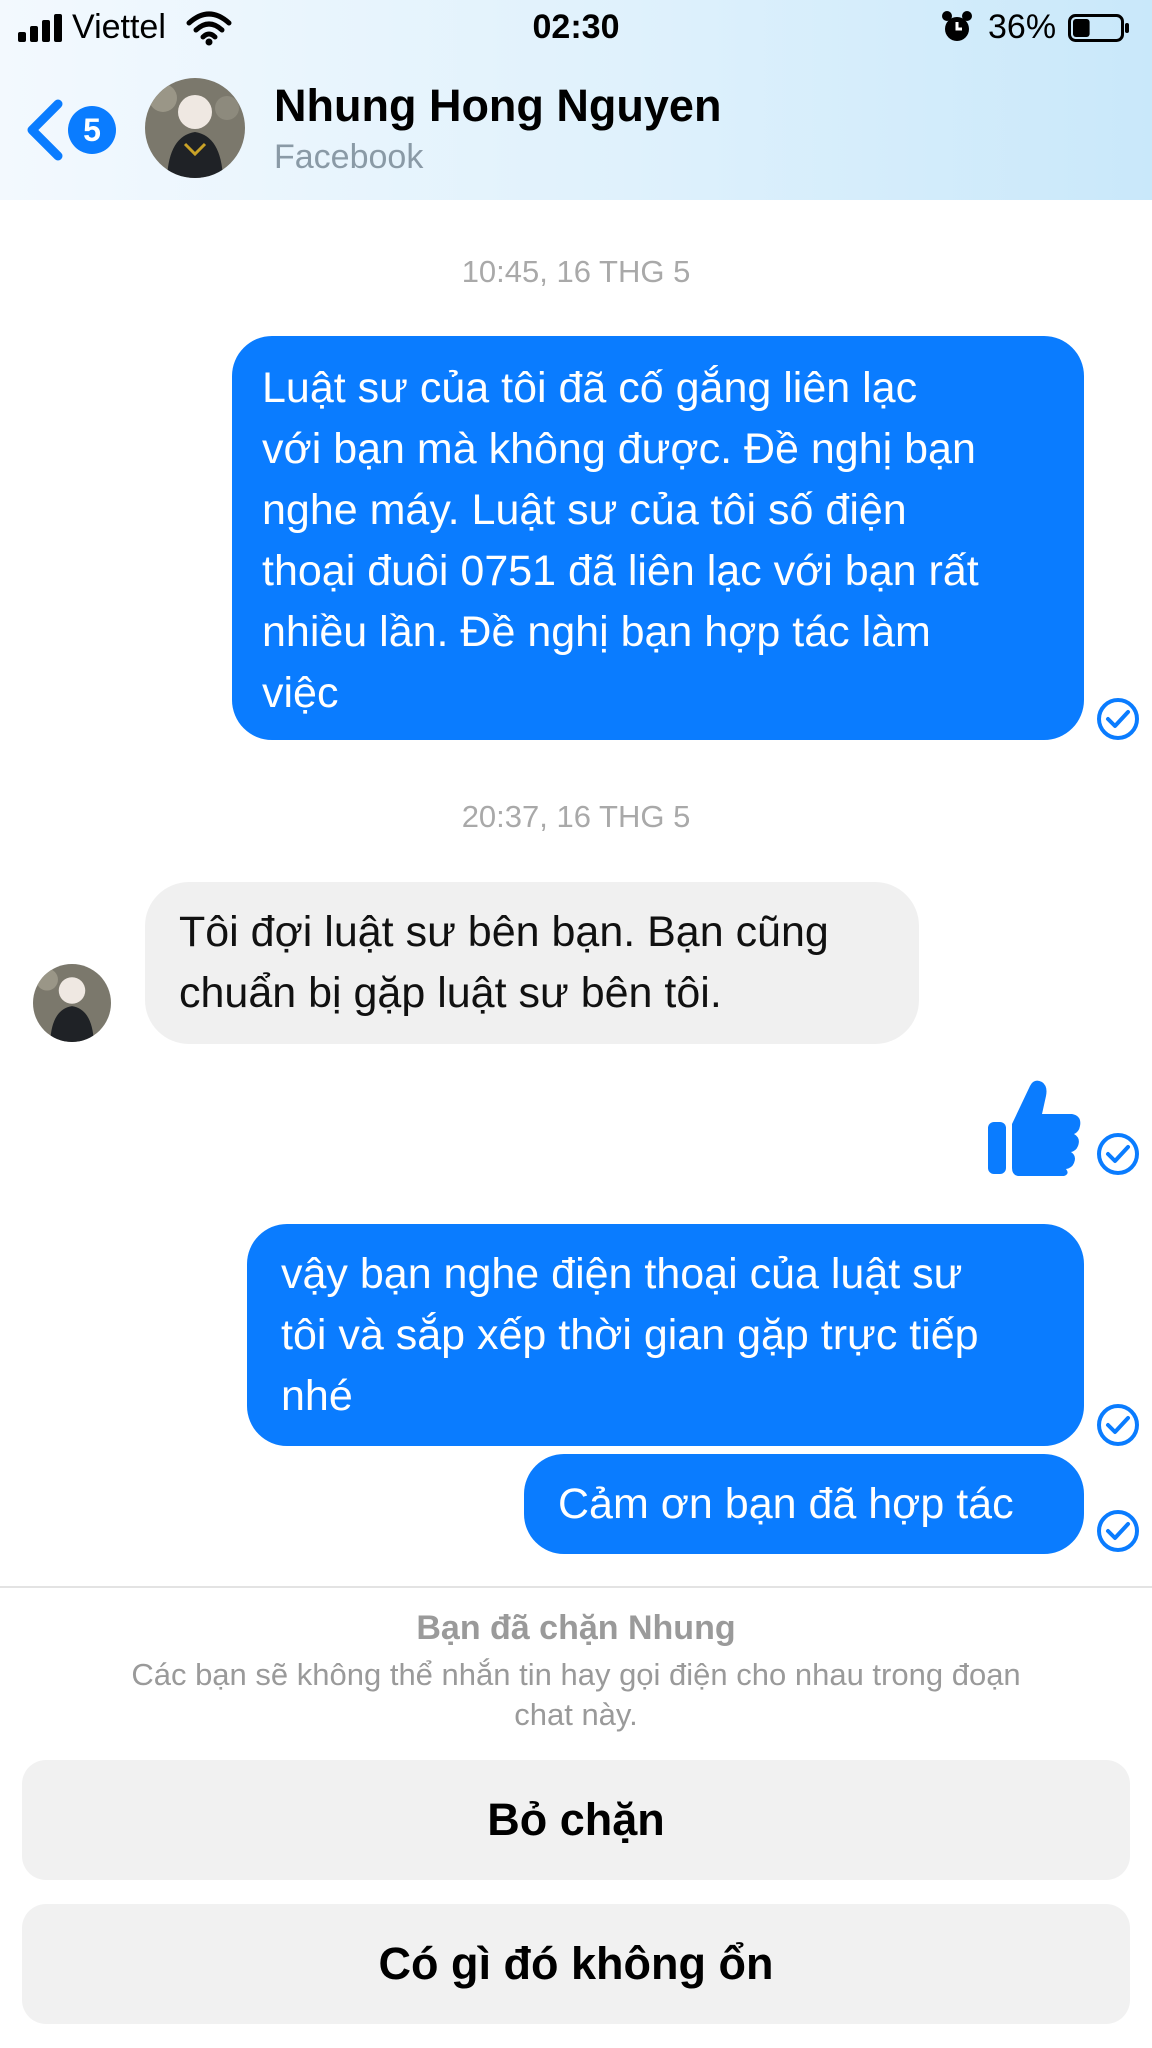  What do you see at coordinates (596, 632) in the screenshot?
I see `message-line: nhiều lần. Đề nghị bạn hợp tác làm` at bounding box center [596, 632].